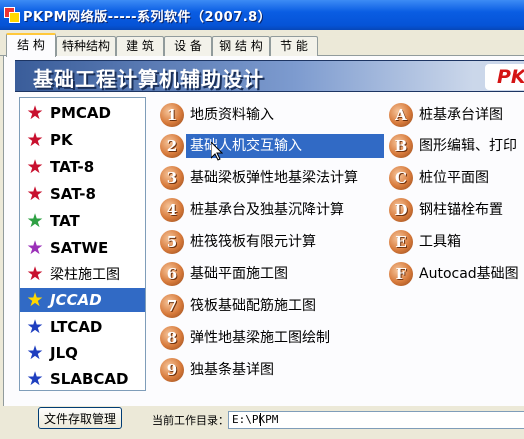  What do you see at coordinates (190, 420) in the screenshot?
I see `workdir-label: 当前工作目录：` at bounding box center [190, 420].